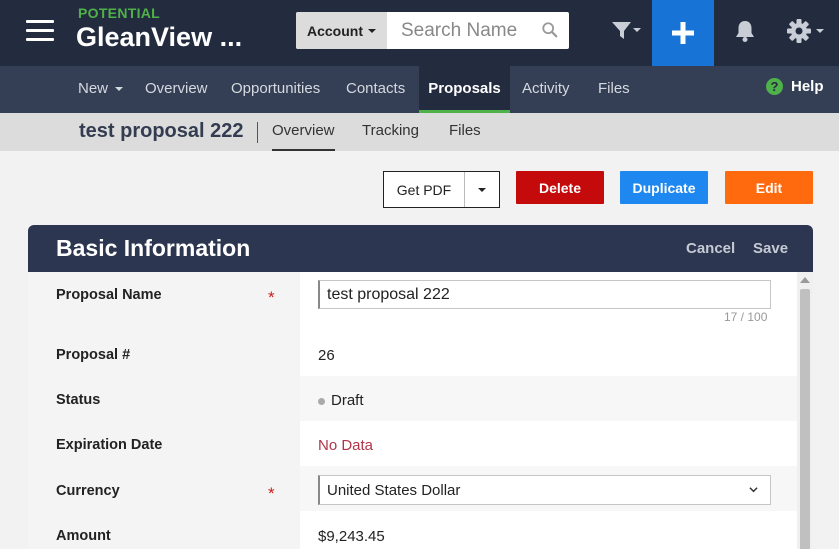 Image resolution: width=839 pixels, height=549 pixels. Describe the element at coordinates (805, 419) in the screenshot. I see `scrollbar-thumb` at that location.